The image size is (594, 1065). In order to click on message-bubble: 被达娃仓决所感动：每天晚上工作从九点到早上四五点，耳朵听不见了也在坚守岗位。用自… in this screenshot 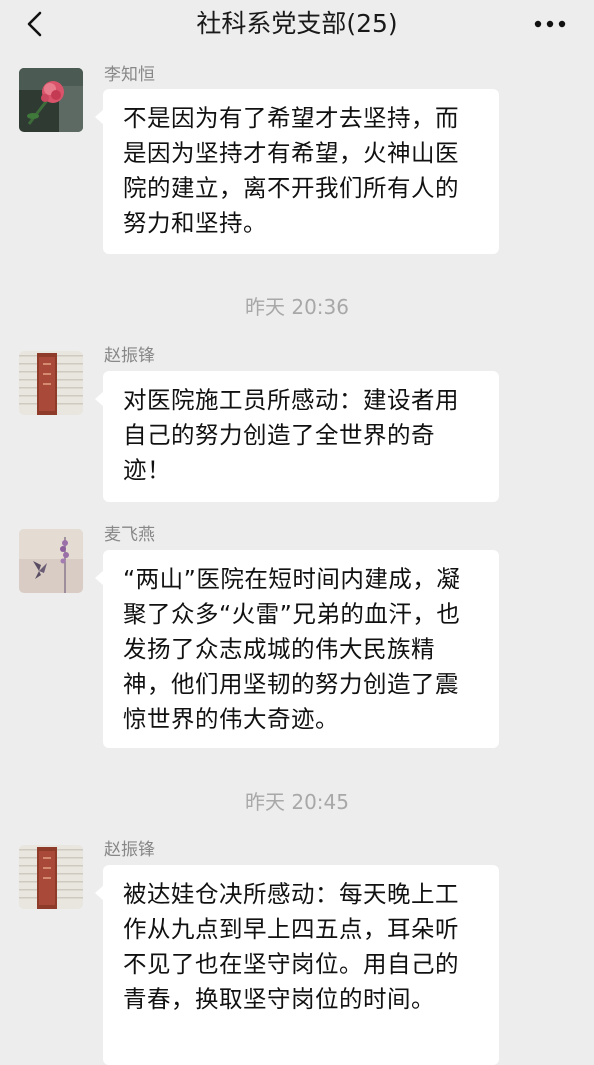, I will do `click(297, 965)`.